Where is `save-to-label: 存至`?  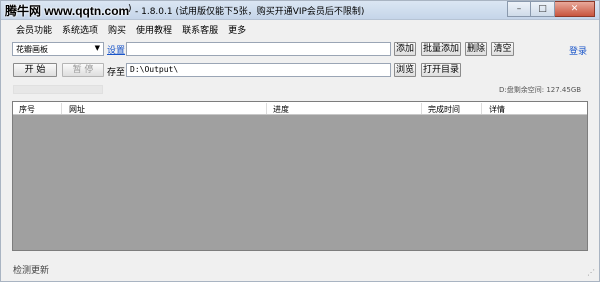
save-to-label: 存至 is located at coordinates (116, 73).